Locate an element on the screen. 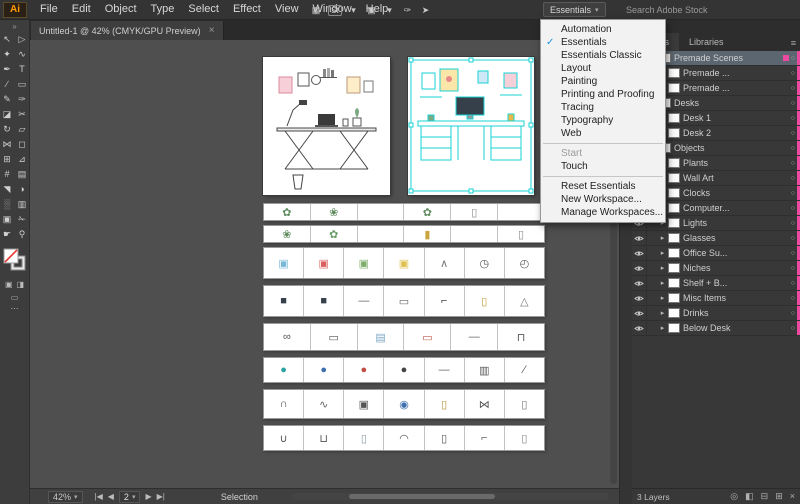 This screenshot has height=504, width=800. layer-row: ▸ Shelf + B... ○ is located at coordinates (716, 283).